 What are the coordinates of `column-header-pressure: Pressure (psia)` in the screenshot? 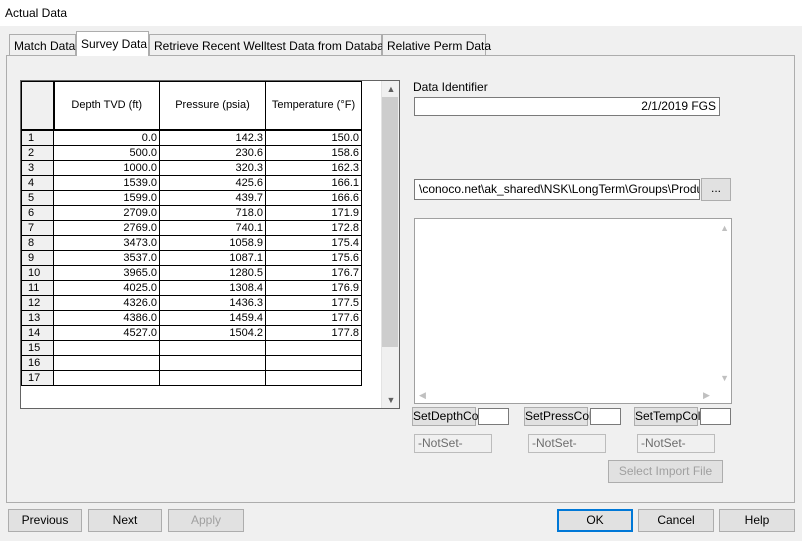 It's located at (212, 106).